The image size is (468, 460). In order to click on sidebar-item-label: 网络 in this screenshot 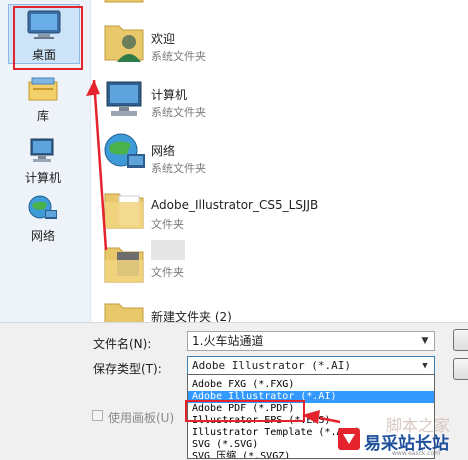, I will do `click(42, 236)`.